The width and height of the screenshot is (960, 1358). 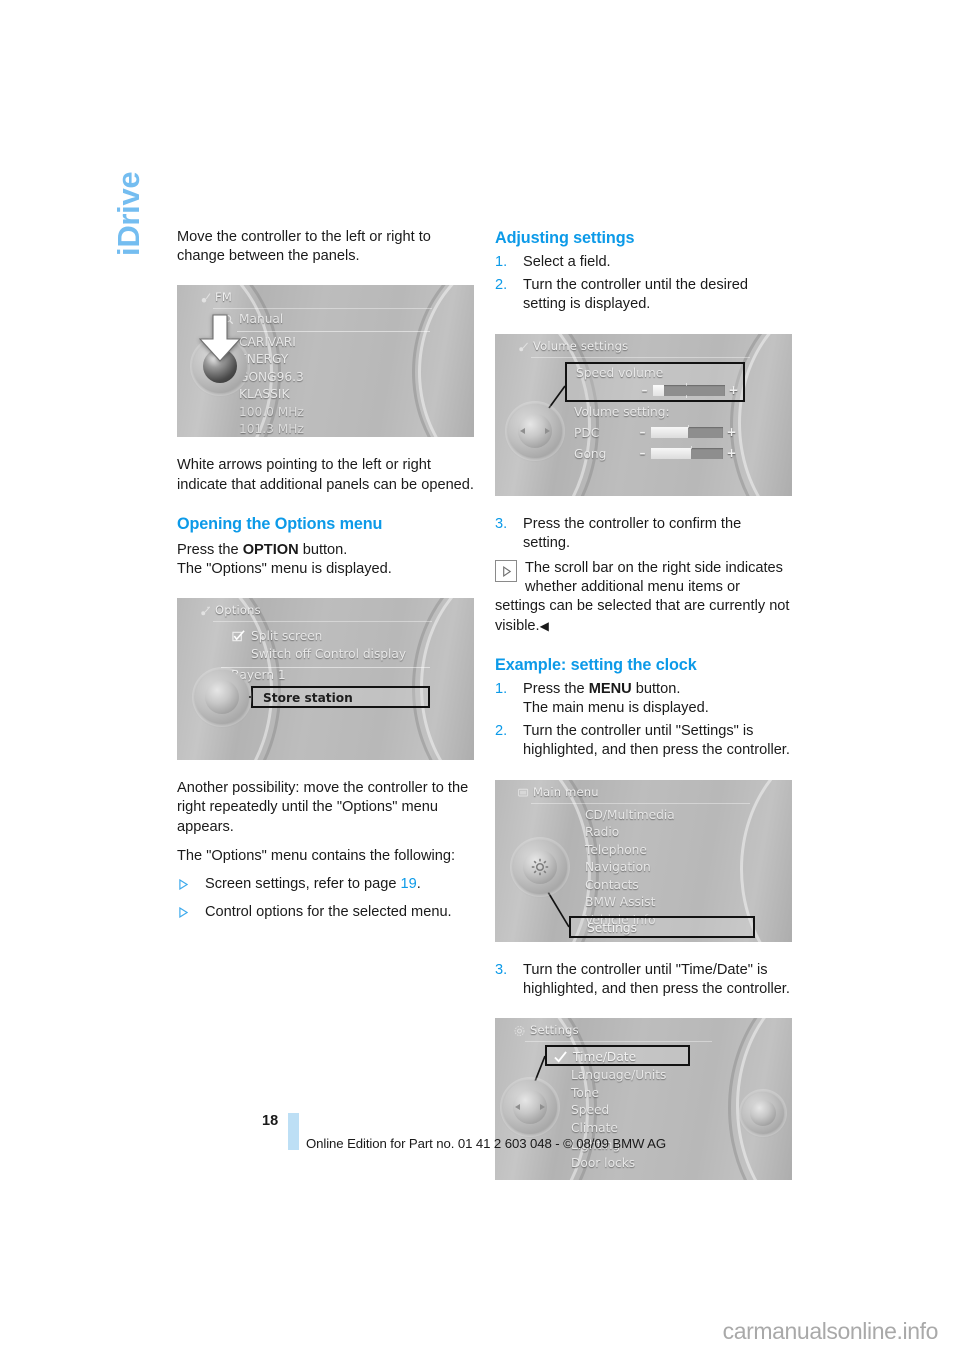 What do you see at coordinates (238, 636) in the screenshot?
I see `checkbox-checked-icon` at bounding box center [238, 636].